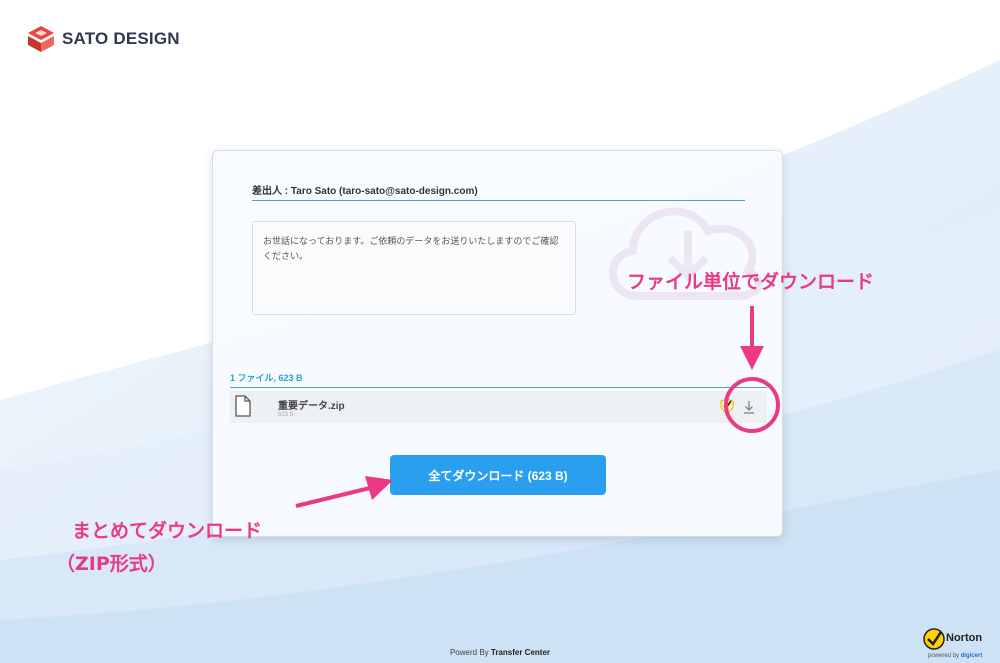  I want to click on file-size: 623 B, so click(286, 415).